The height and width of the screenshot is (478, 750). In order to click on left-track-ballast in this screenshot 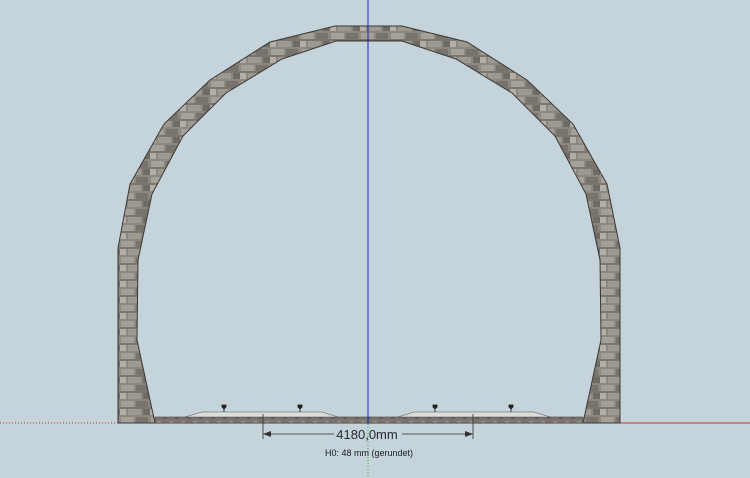, I will do `click(261, 414)`.